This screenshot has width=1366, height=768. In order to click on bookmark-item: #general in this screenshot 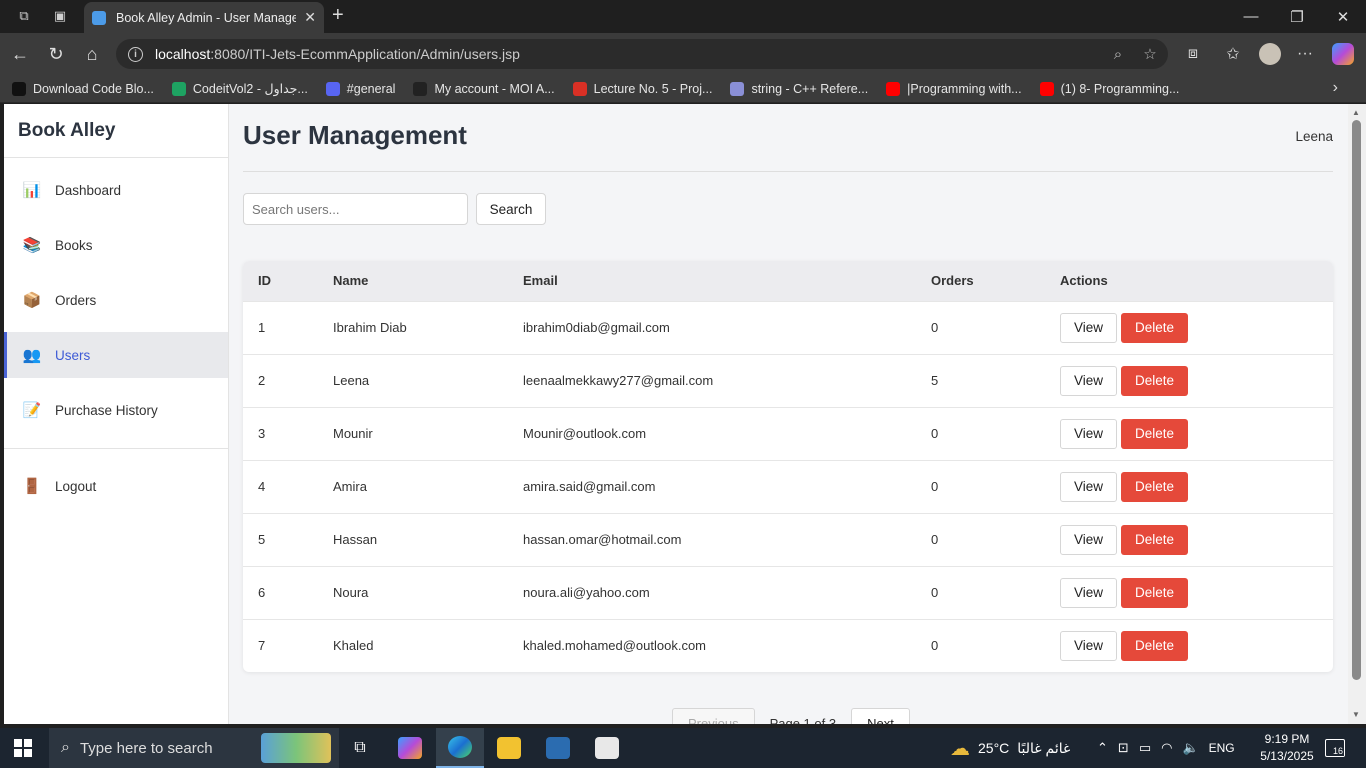, I will do `click(360, 88)`.